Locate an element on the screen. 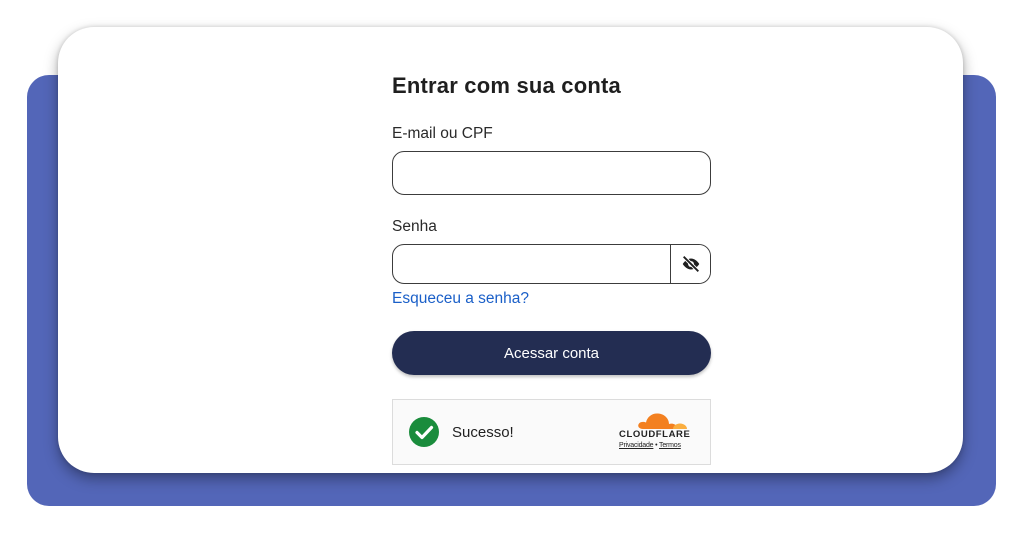 This screenshot has width=1024, height=536. cloudflare-wordmark: CLOUDFLARE is located at coordinates (655, 434).